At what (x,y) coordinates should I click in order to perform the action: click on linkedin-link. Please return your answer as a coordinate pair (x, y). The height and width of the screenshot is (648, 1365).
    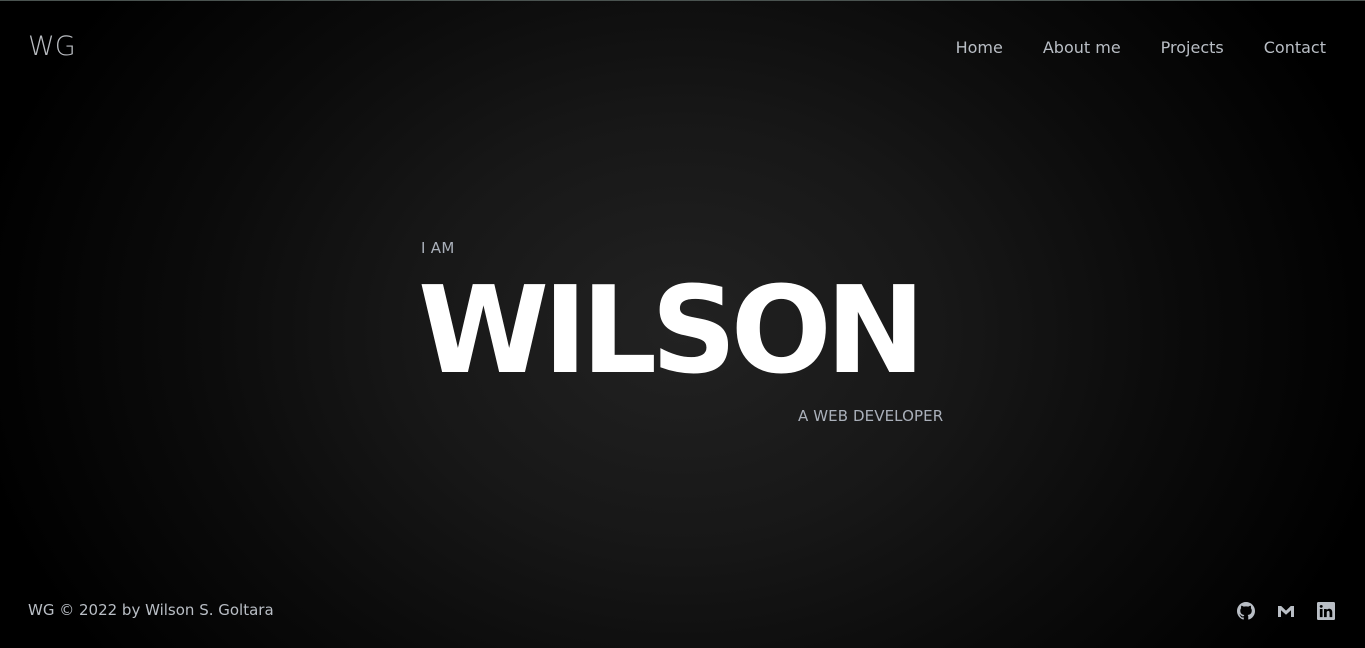
    Looking at the image, I should click on (1326, 611).